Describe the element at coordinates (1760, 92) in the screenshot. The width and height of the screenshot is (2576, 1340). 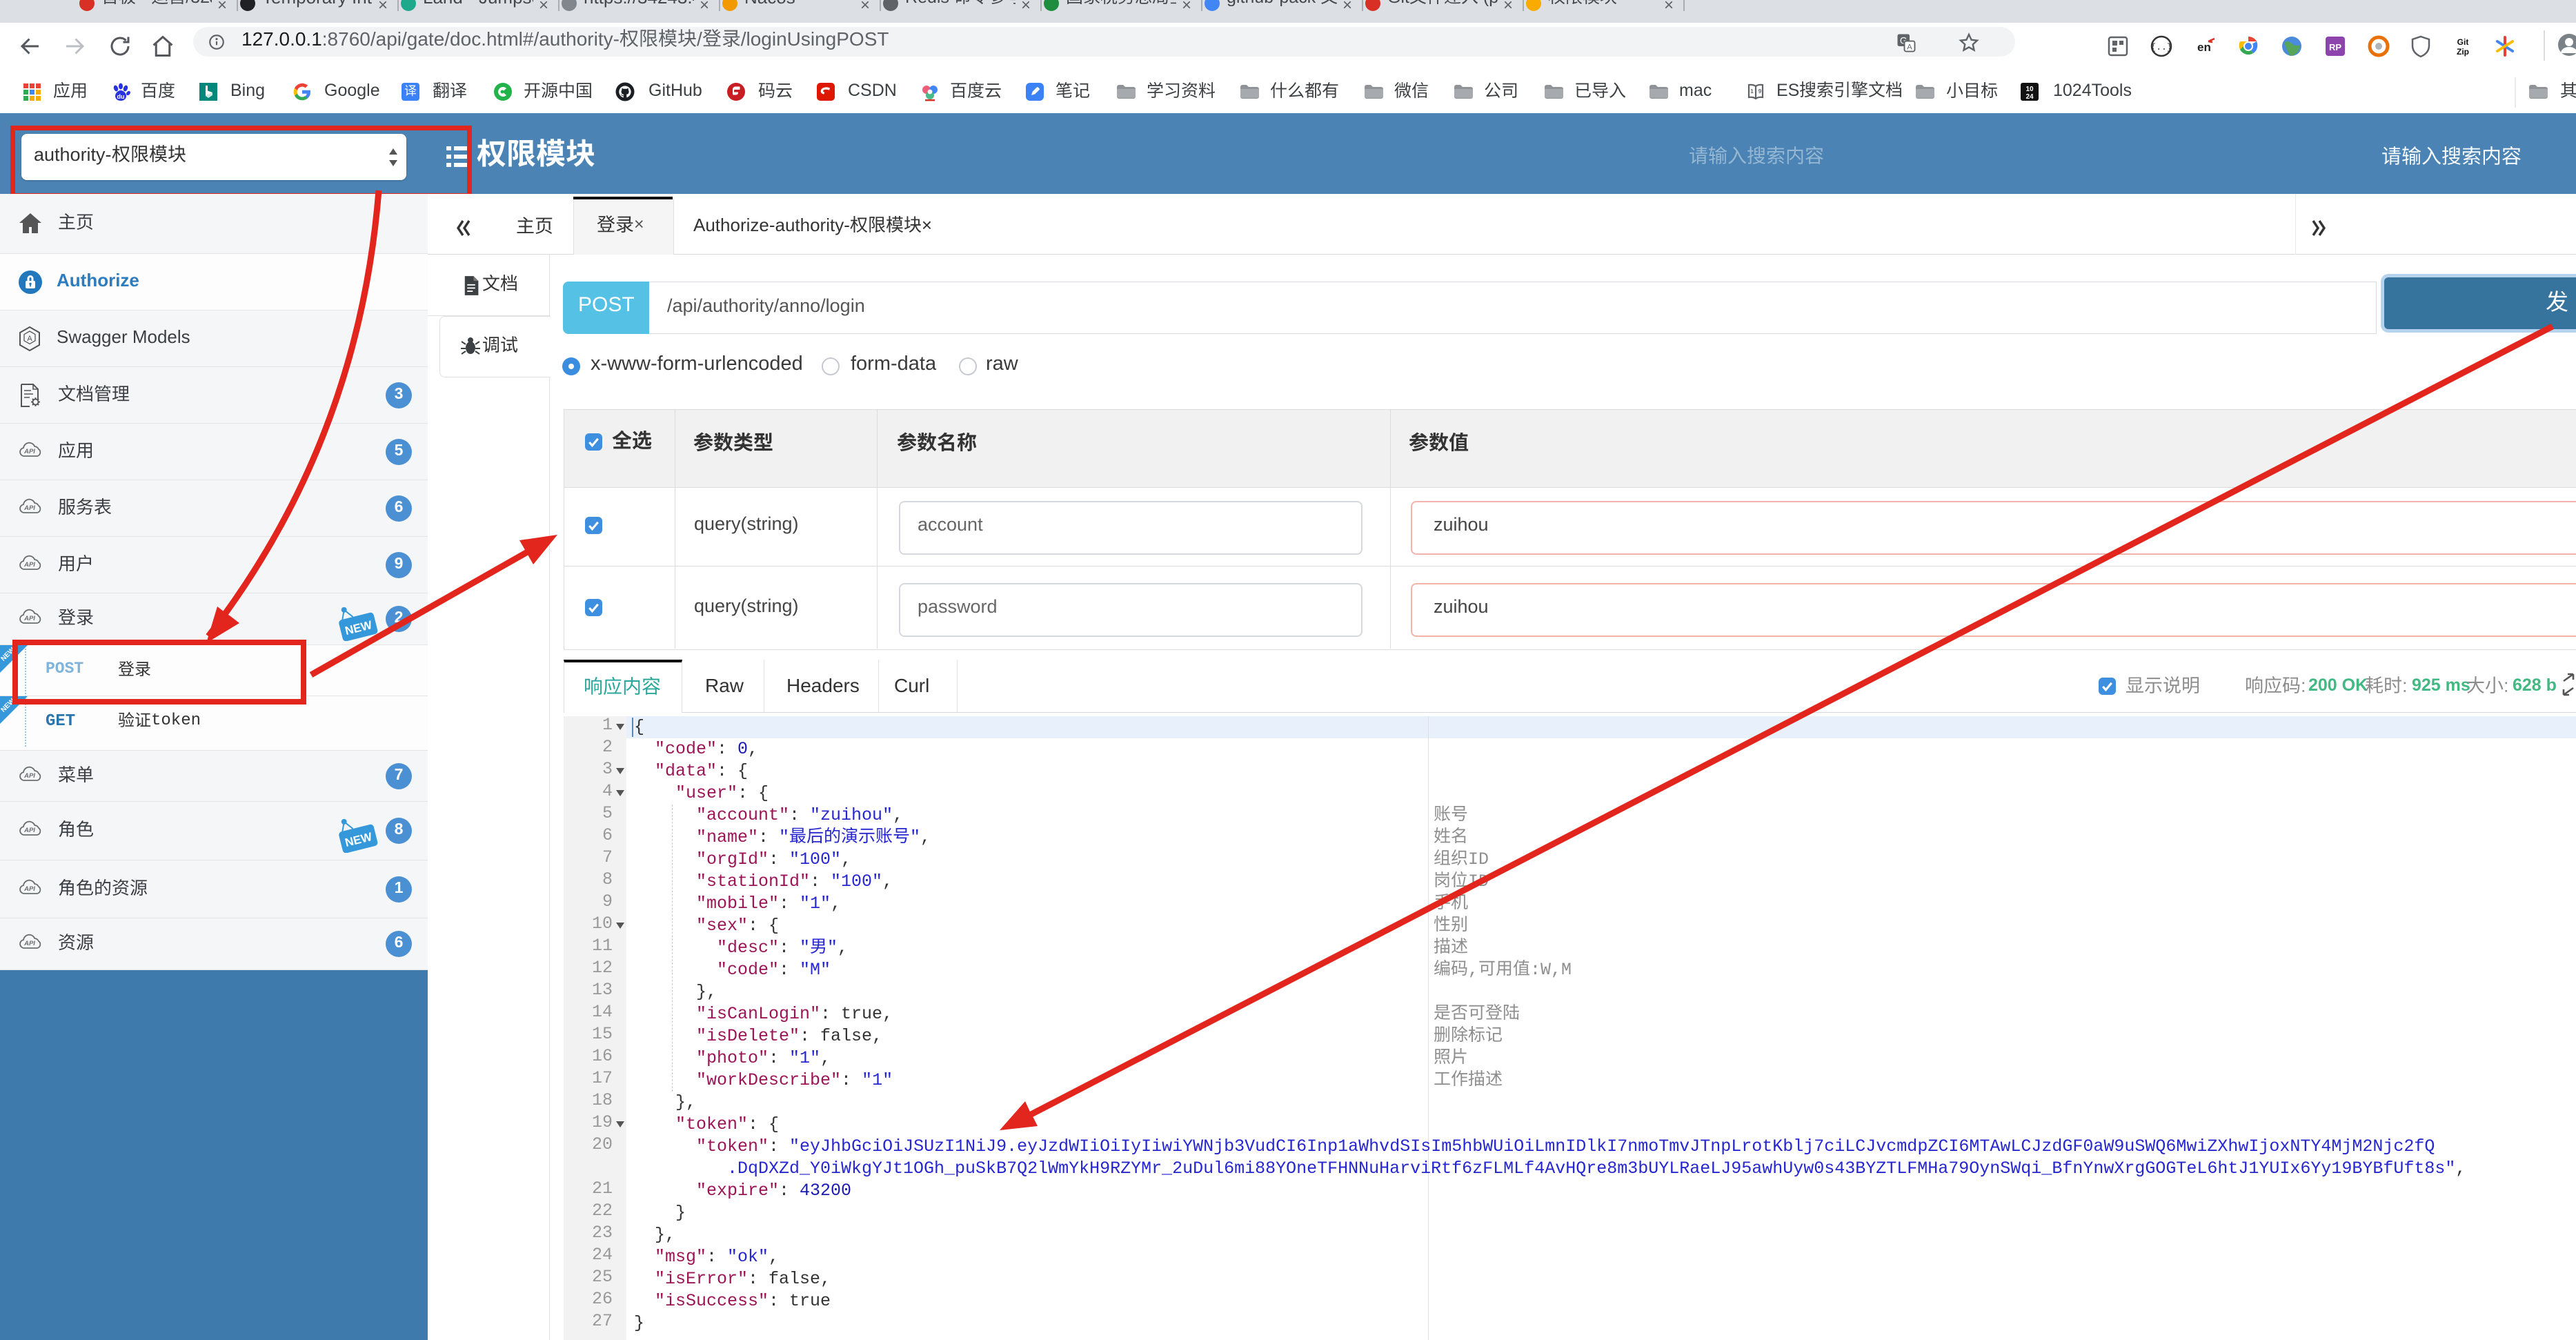
I see `svg-text: 9` at that location.